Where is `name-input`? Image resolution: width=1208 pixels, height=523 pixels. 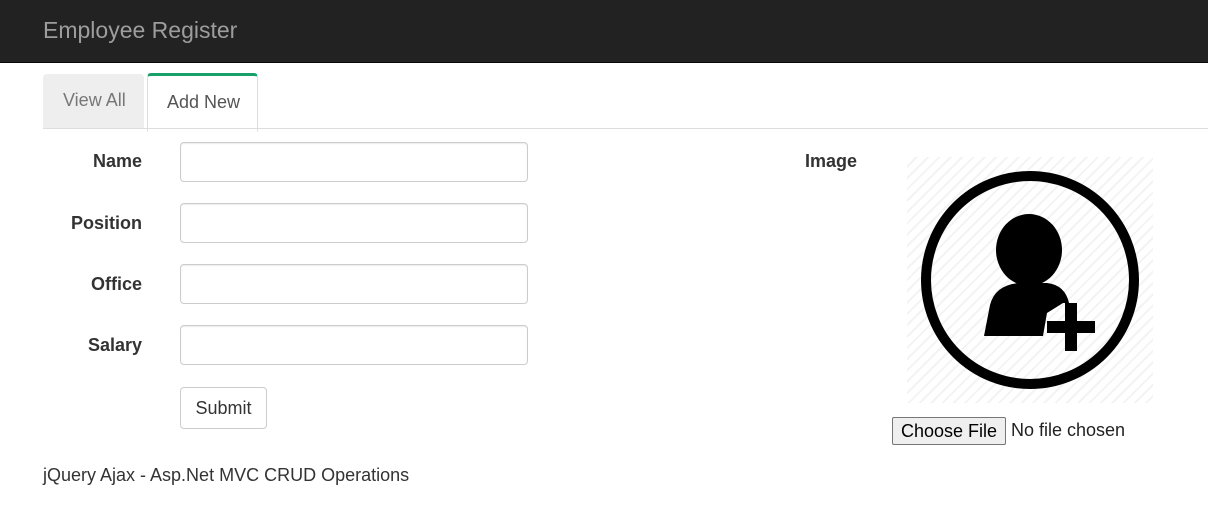
name-input is located at coordinates (354, 162).